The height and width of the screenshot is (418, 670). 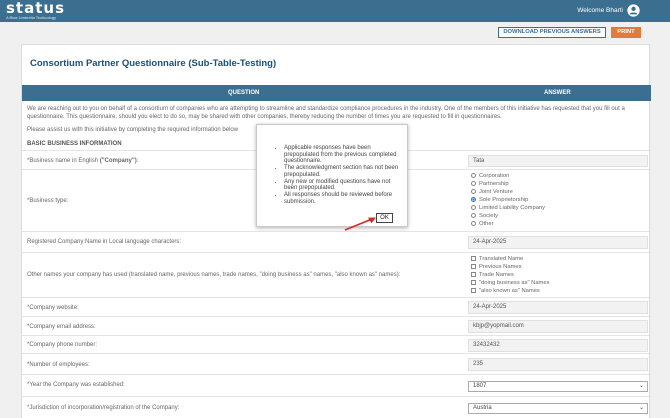 I want to click on year-established-value: 1807, so click(x=480, y=386).